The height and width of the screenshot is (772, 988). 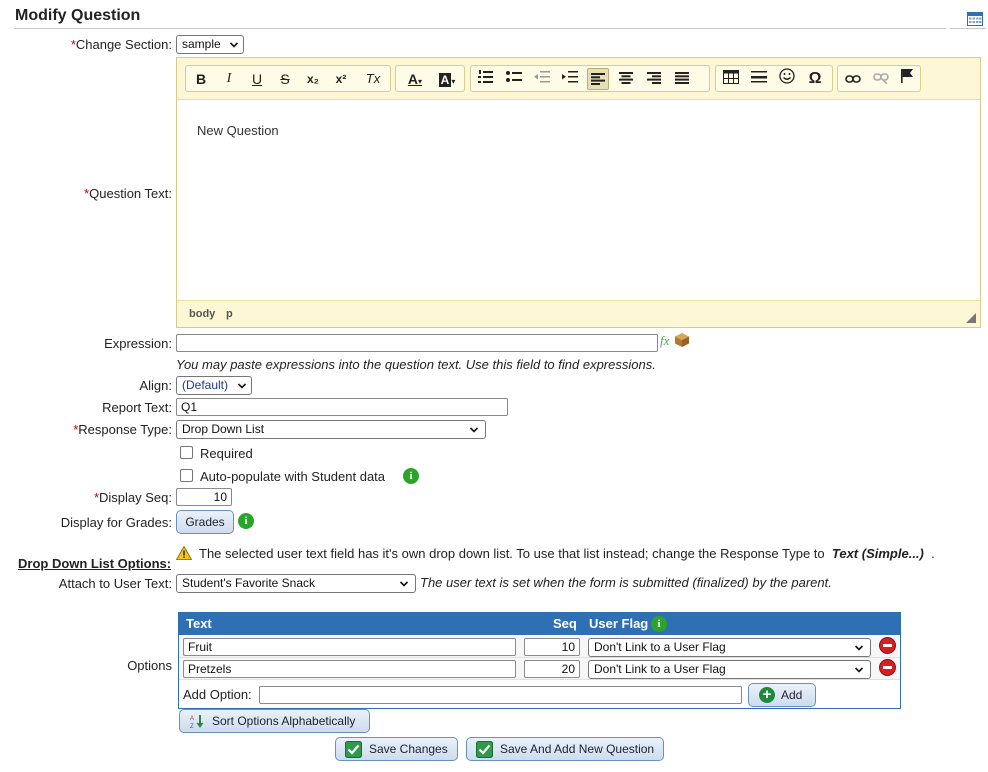 What do you see at coordinates (396, 749) in the screenshot?
I see `save-changes-button: Save Changes` at bounding box center [396, 749].